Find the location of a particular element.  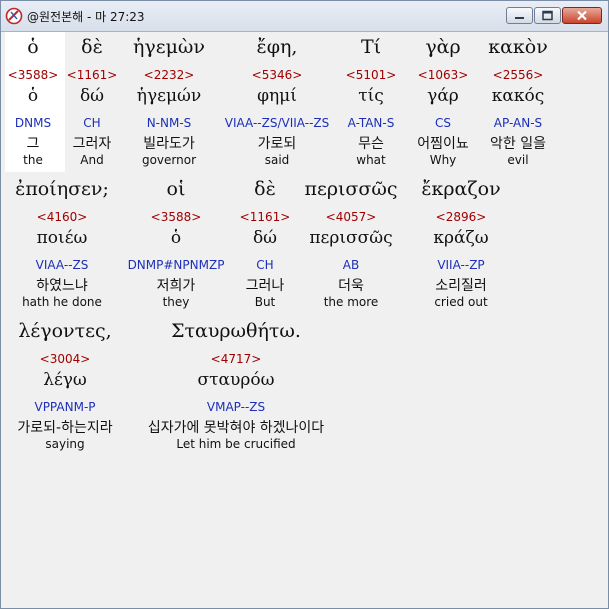

strong-number: <5101> is located at coordinates (371, 75).